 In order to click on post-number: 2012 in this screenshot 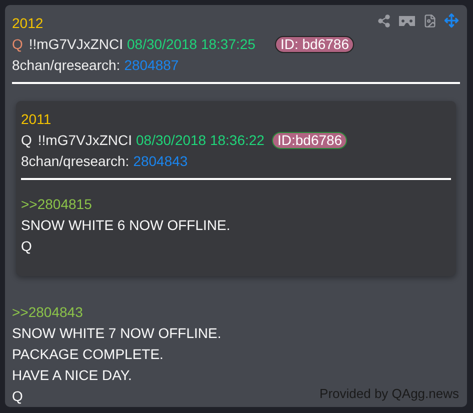, I will do `click(28, 23)`.